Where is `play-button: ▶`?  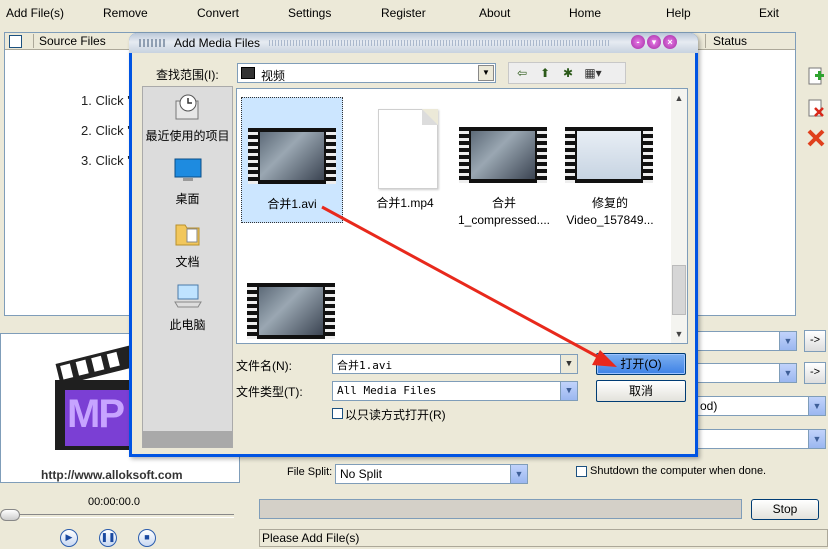
play-button: ▶ is located at coordinates (69, 538).